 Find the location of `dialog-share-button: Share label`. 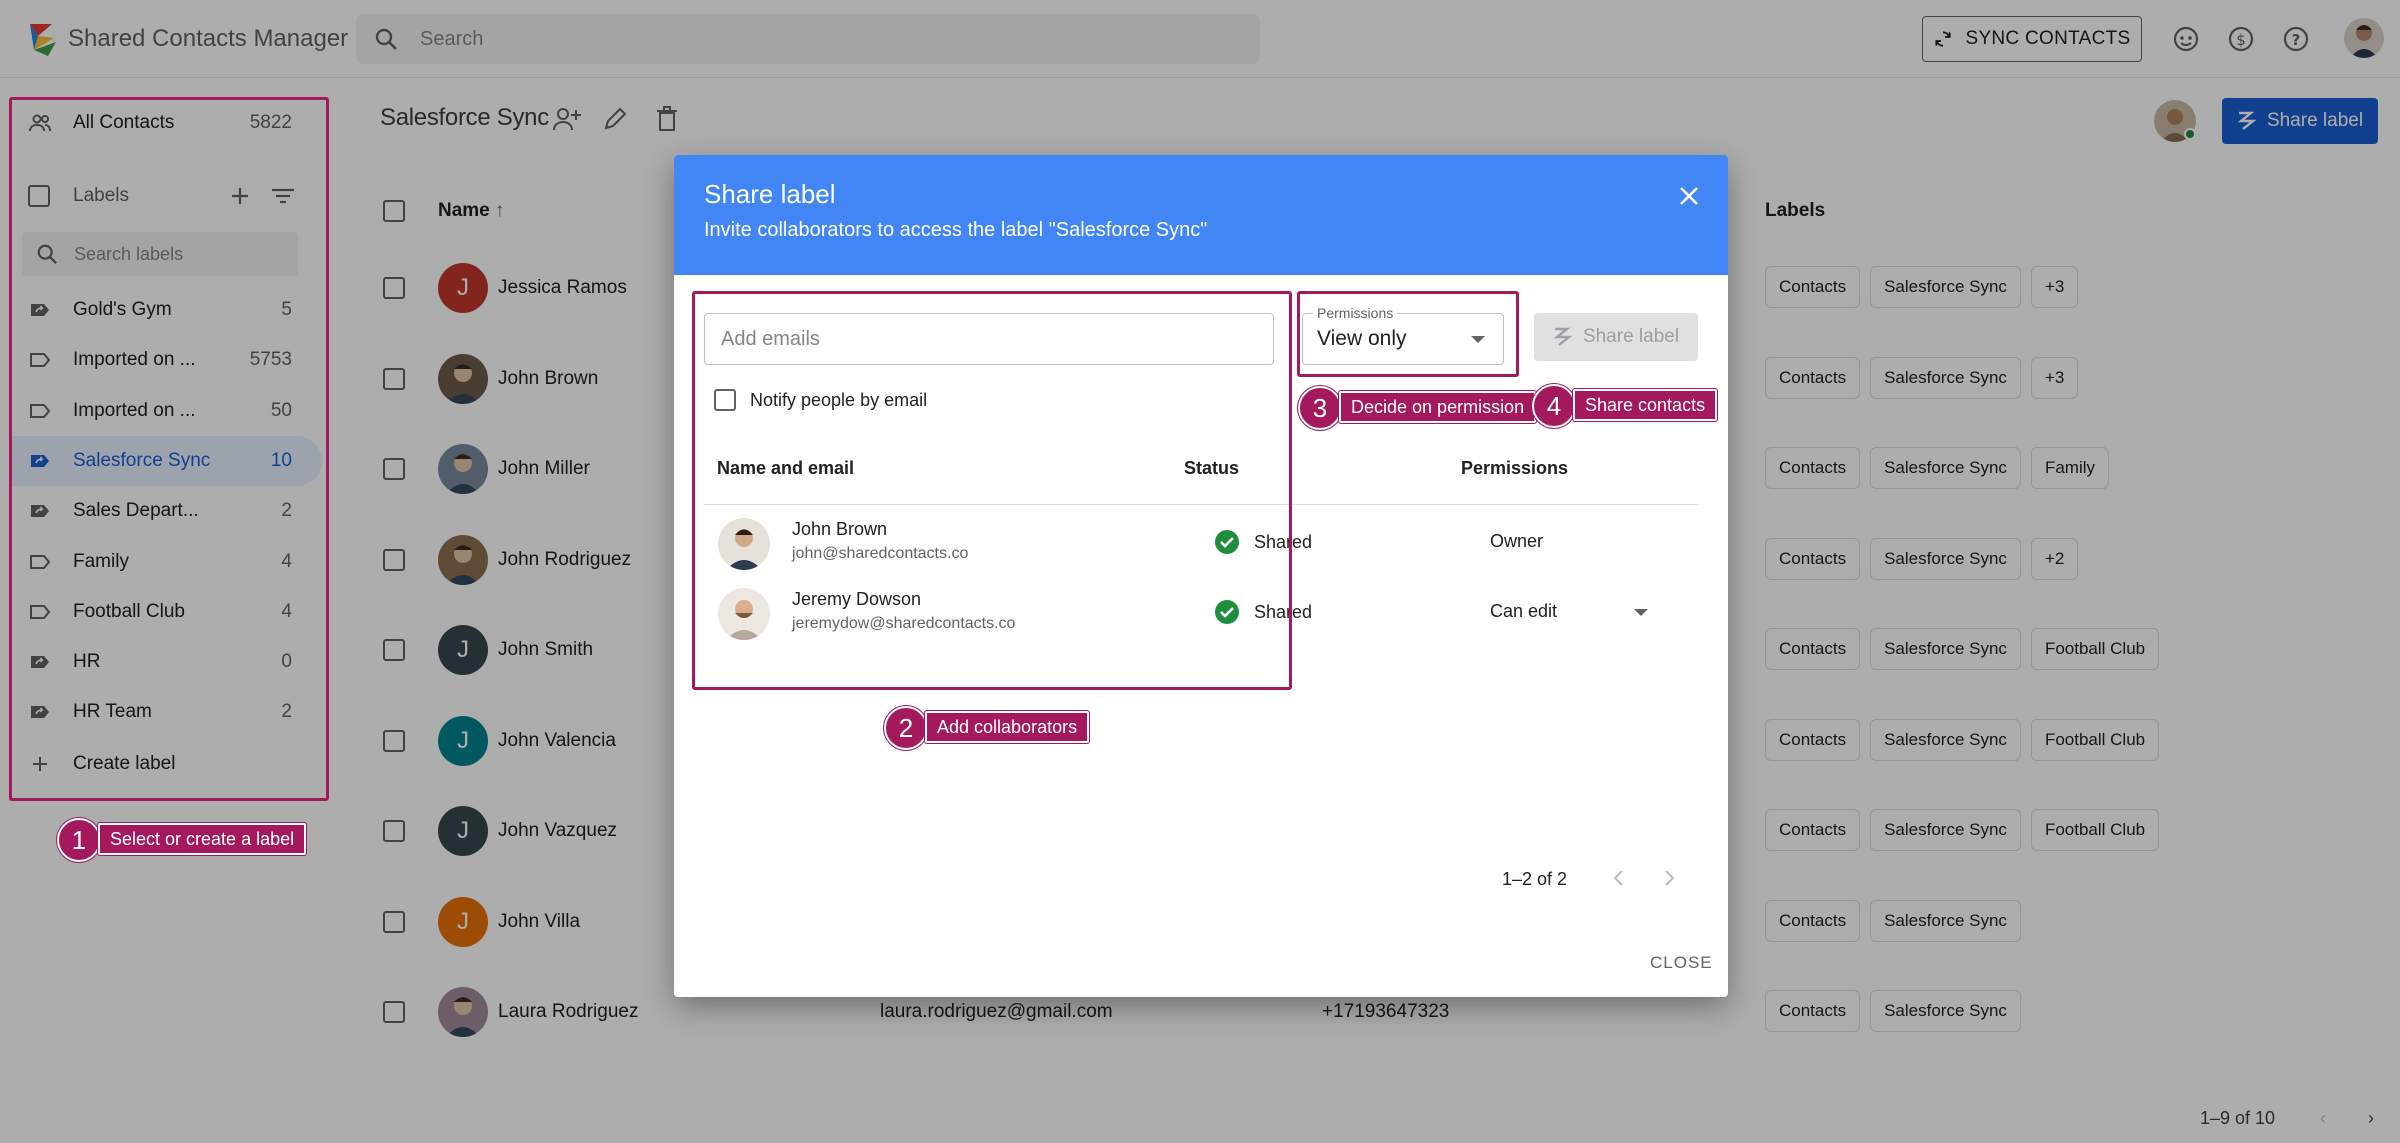

dialog-share-button: Share label is located at coordinates (1616, 337).